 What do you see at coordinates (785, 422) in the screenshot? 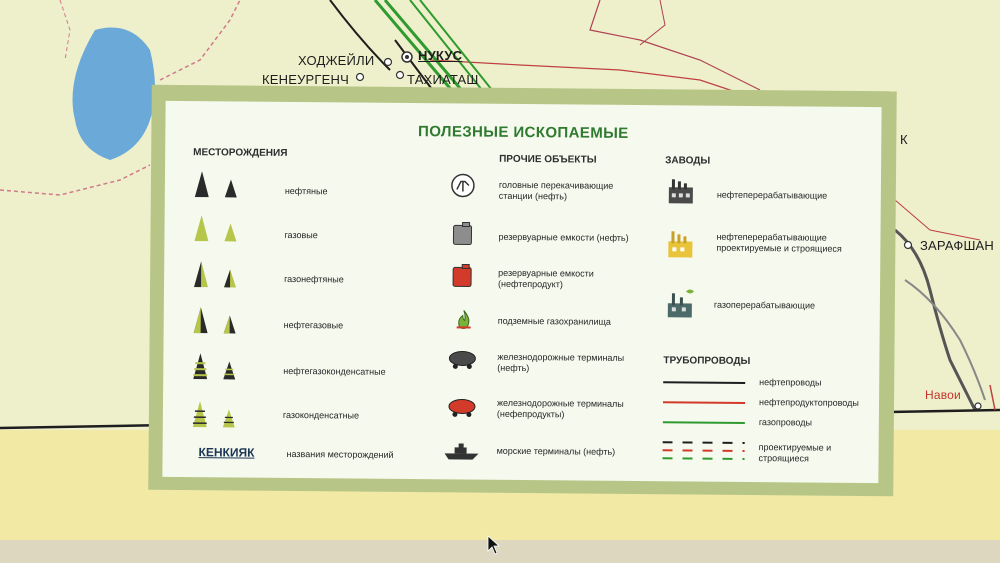
I see `pipeline-label-gas: газопроводы` at bounding box center [785, 422].